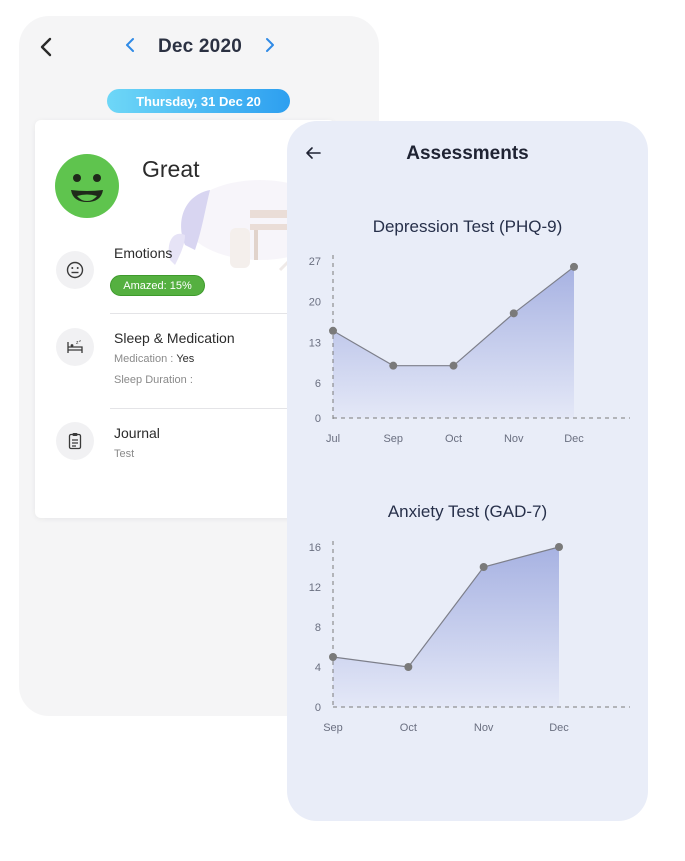 This screenshot has width=685, height=861. What do you see at coordinates (467, 511) in the screenshot?
I see `chart-title-gad7: Anxiety Test (GAD-7)` at bounding box center [467, 511].